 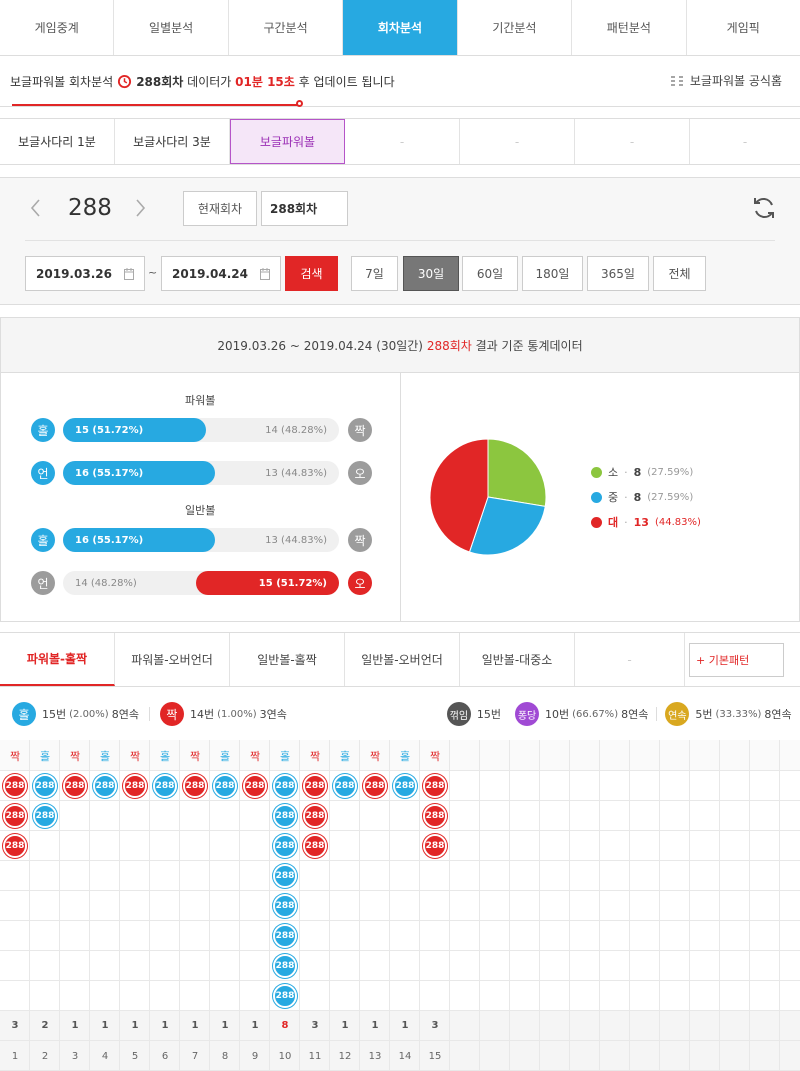 What do you see at coordinates (57, 141) in the screenshot?
I see `game-tab-ladder1: 보글사다리 1분` at bounding box center [57, 141].